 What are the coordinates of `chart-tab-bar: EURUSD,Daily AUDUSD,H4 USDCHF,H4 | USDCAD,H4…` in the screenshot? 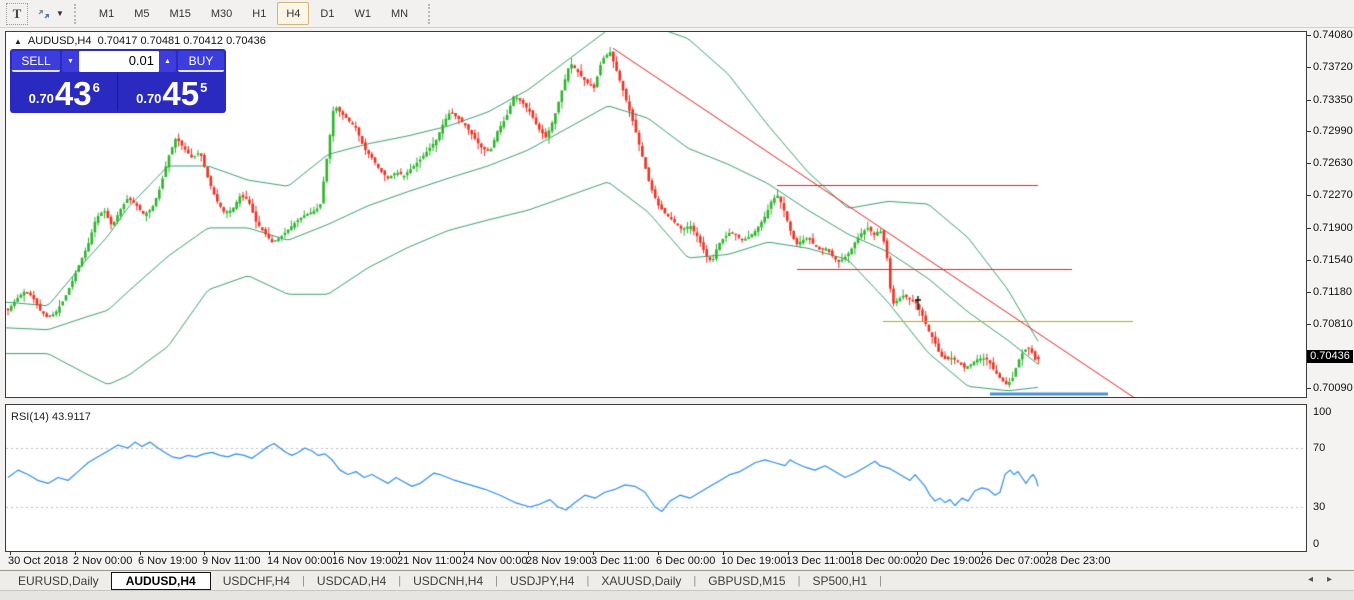 It's located at (677, 580).